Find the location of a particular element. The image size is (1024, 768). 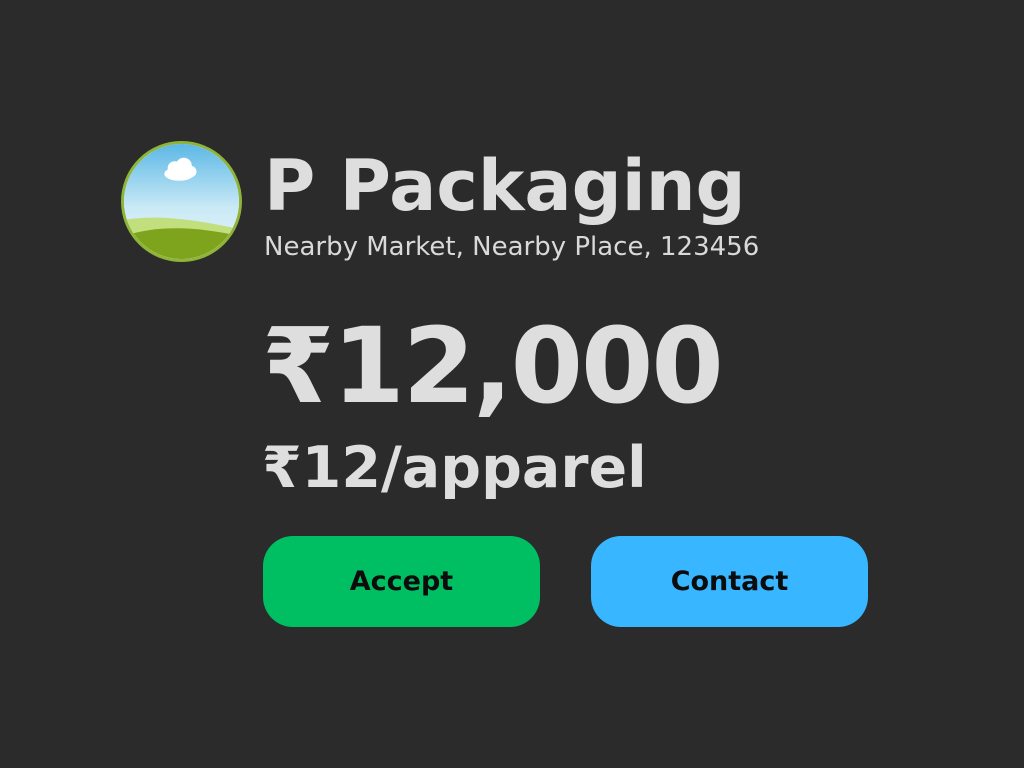

landscape-image-icon is located at coordinates (181, 201).